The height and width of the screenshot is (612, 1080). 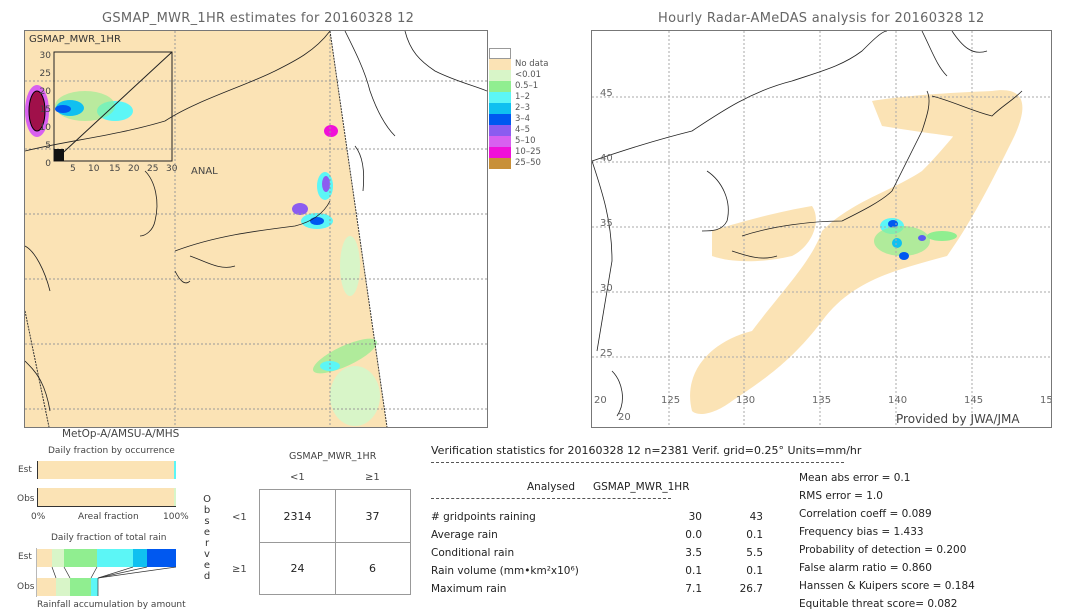 What do you see at coordinates (606, 223) in the screenshot?
I see `lat-label: 35` at bounding box center [606, 223].